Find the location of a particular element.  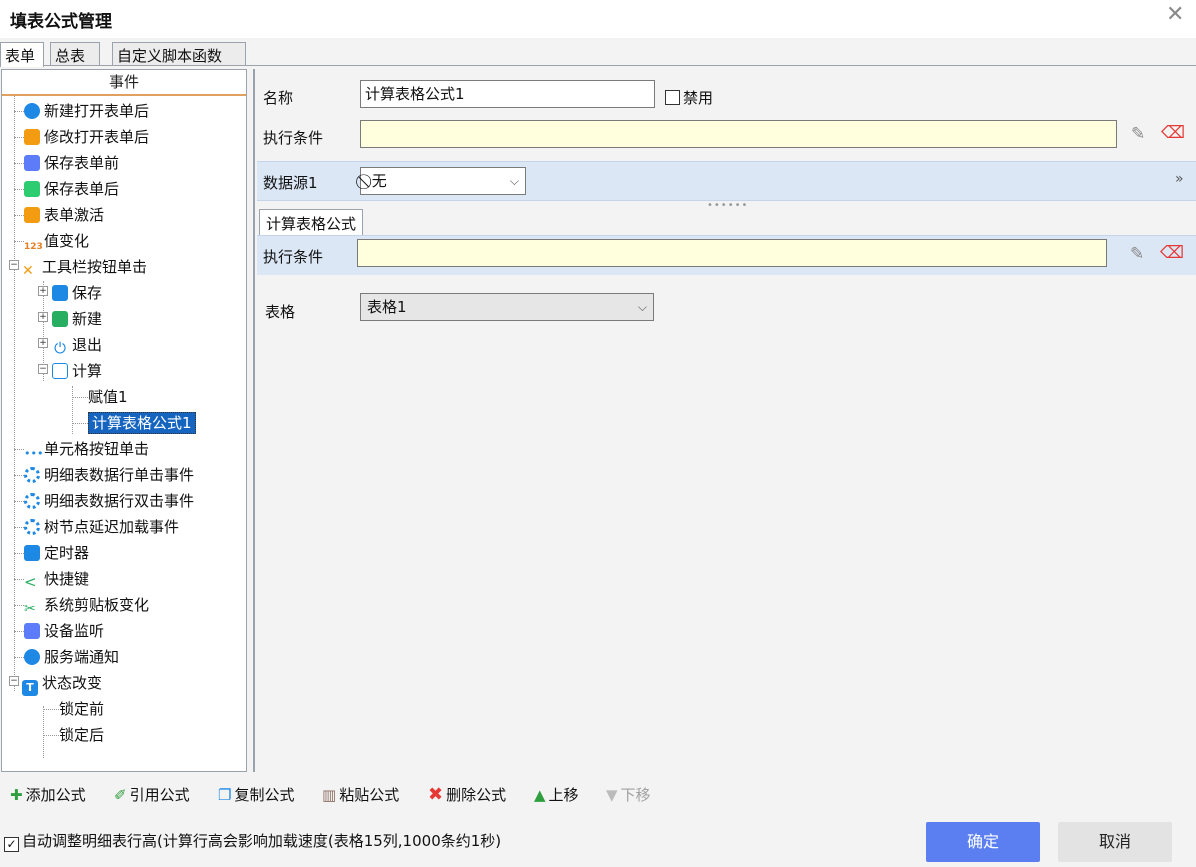

delete-formula-button: ✖ 删除公式 is located at coordinates (467, 794).